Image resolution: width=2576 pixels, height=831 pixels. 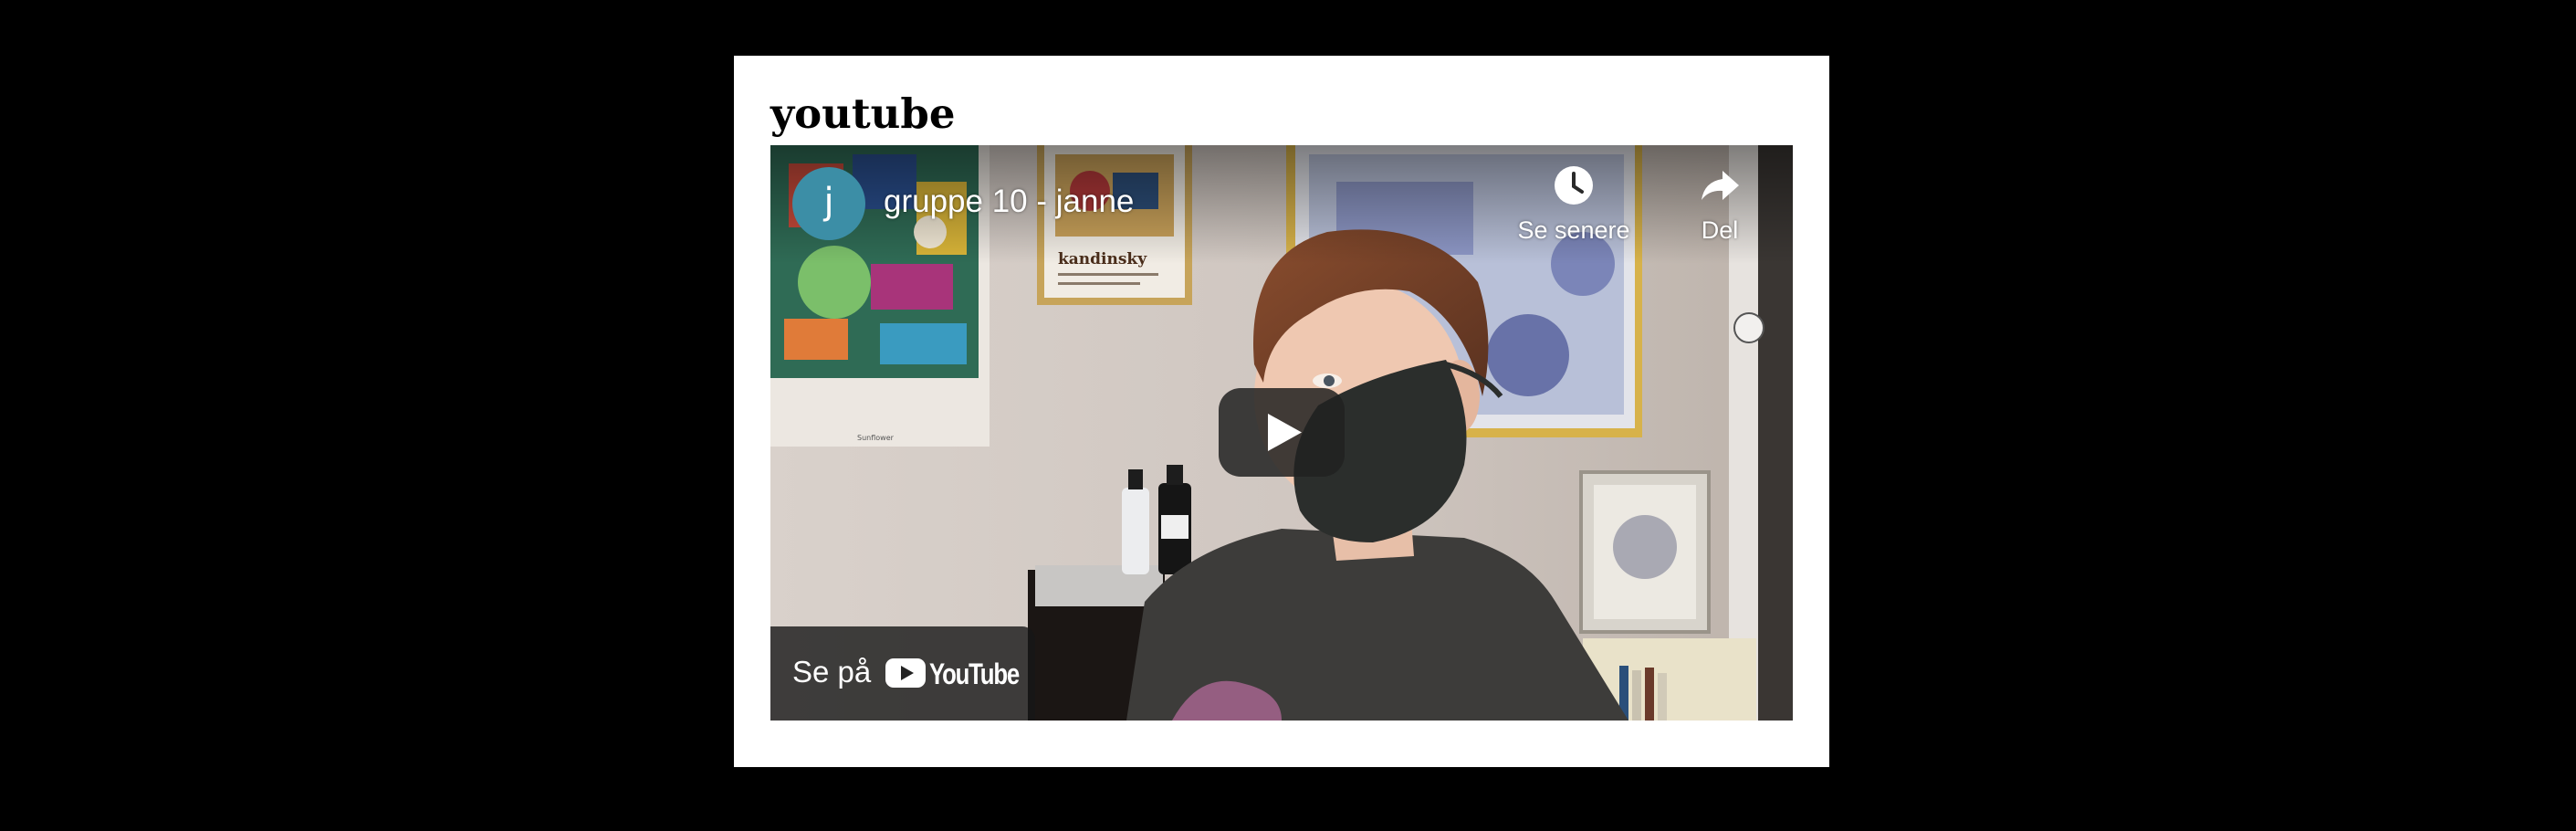 I want to click on youtube-wordmark: YouTube, so click(x=975, y=674).